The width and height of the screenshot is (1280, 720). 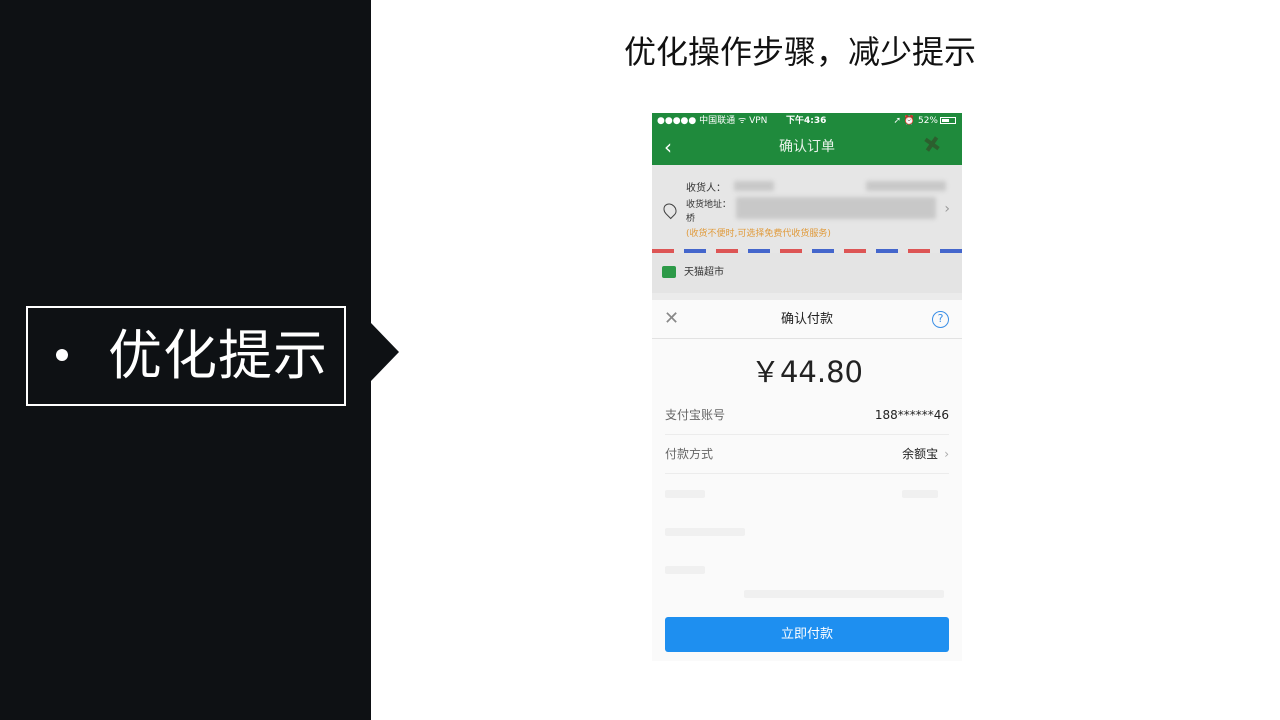 I want to click on method-value: 余额宝, so click(x=920, y=454).